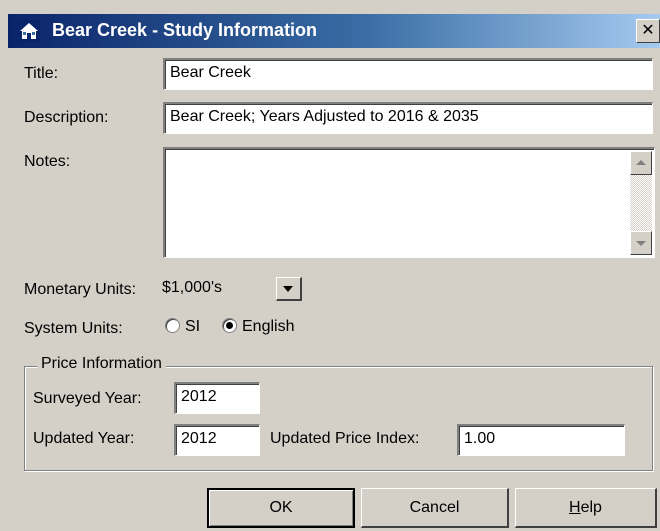 The width and height of the screenshot is (660, 531). I want to click on notes-scrollbar, so click(641, 203).